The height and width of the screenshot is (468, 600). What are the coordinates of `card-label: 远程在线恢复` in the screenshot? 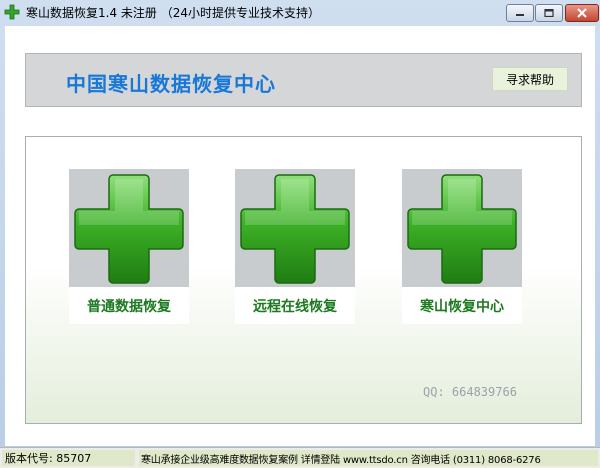 It's located at (295, 305).